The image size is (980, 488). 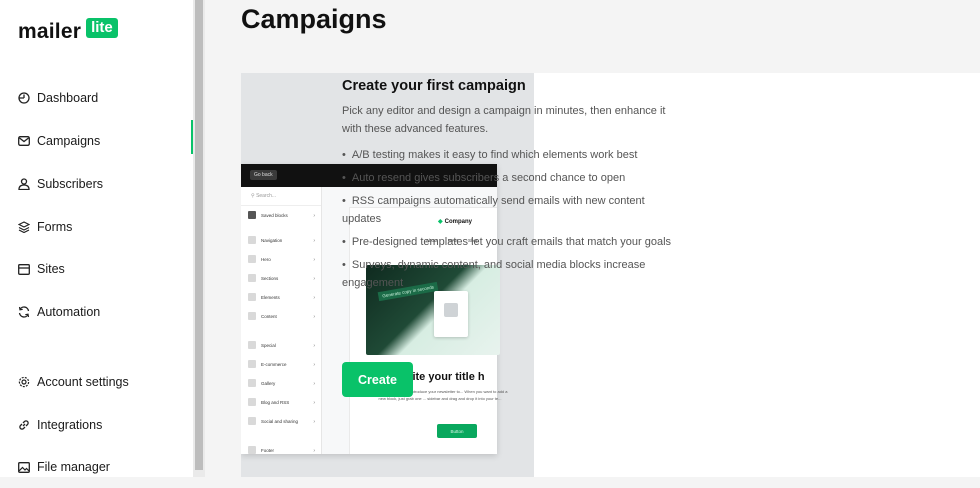 What do you see at coordinates (50, 31) in the screenshot?
I see `logo-text: mailer` at bounding box center [50, 31].